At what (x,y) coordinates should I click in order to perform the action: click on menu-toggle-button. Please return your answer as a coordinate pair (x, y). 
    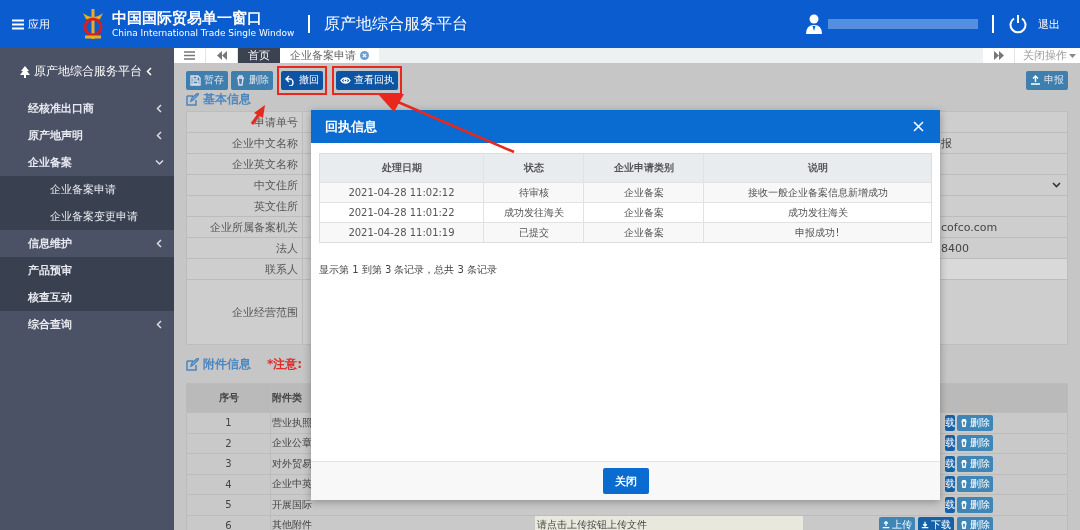
    Looking at the image, I should click on (190, 55).